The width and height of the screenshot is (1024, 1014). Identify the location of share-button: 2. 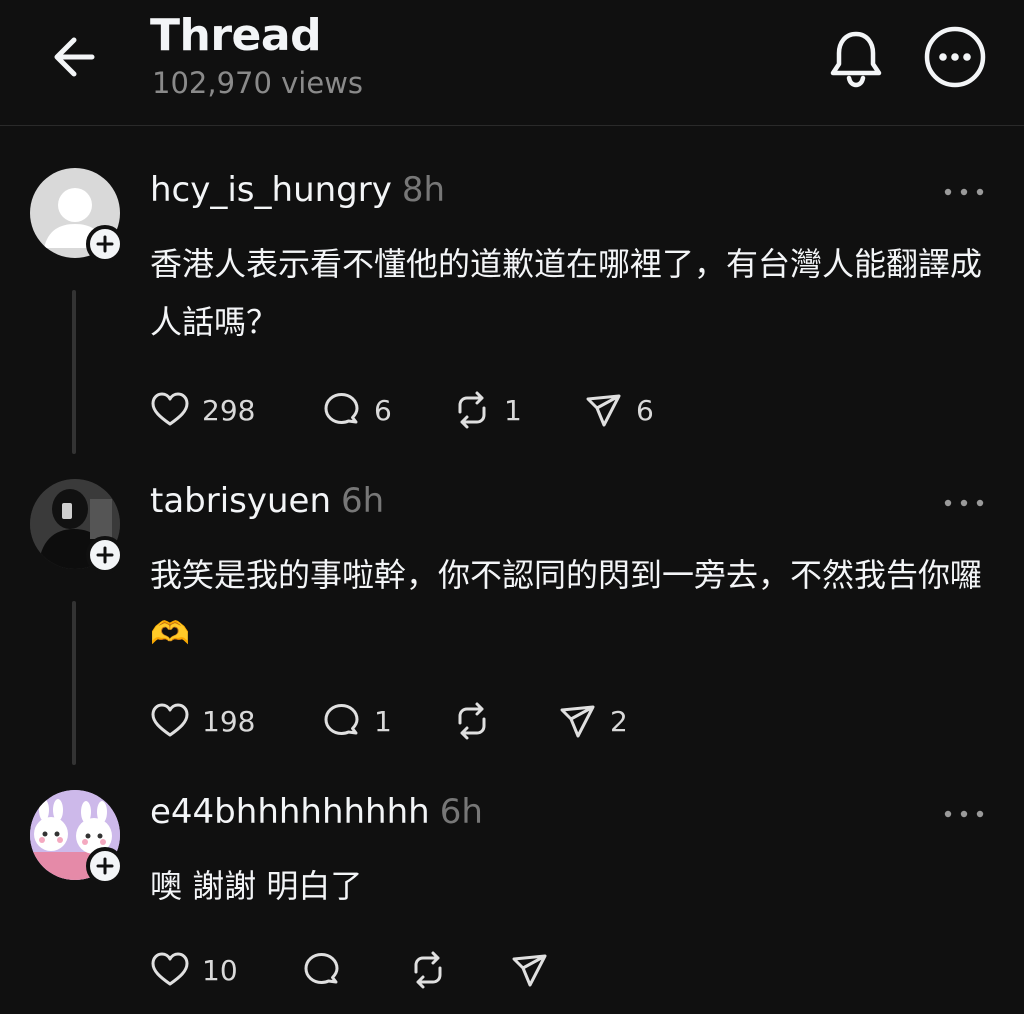
(593, 721).